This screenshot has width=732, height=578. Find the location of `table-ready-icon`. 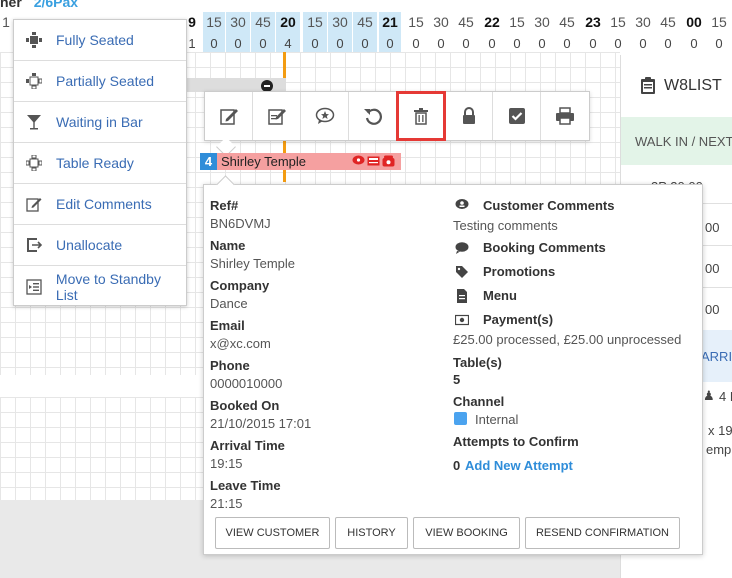

table-ready-icon is located at coordinates (34, 163).